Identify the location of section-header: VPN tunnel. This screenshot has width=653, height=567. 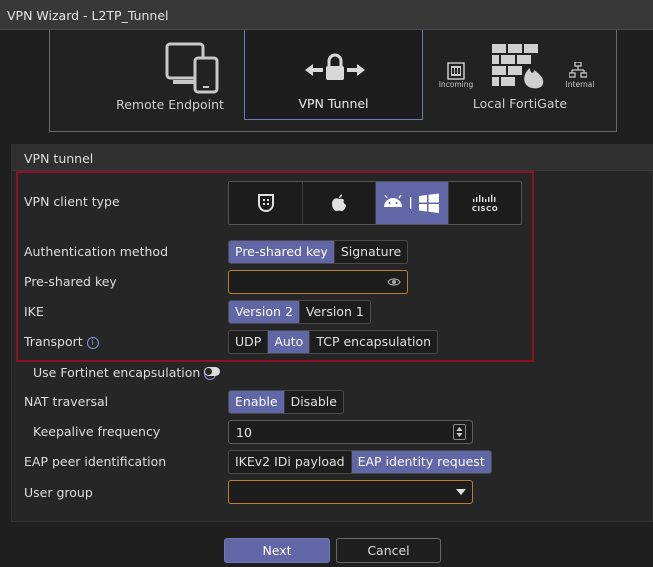
(332, 158).